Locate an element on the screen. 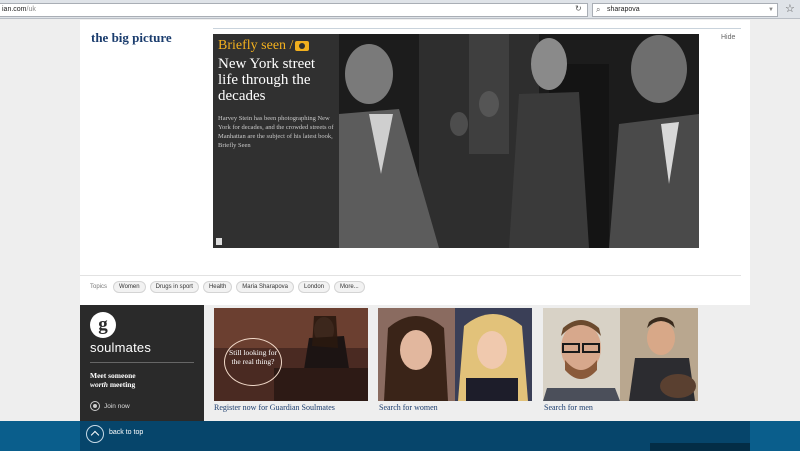 The width and height of the screenshot is (800, 451). register-link: Register now for Guardian Soulmates is located at coordinates (274, 407).